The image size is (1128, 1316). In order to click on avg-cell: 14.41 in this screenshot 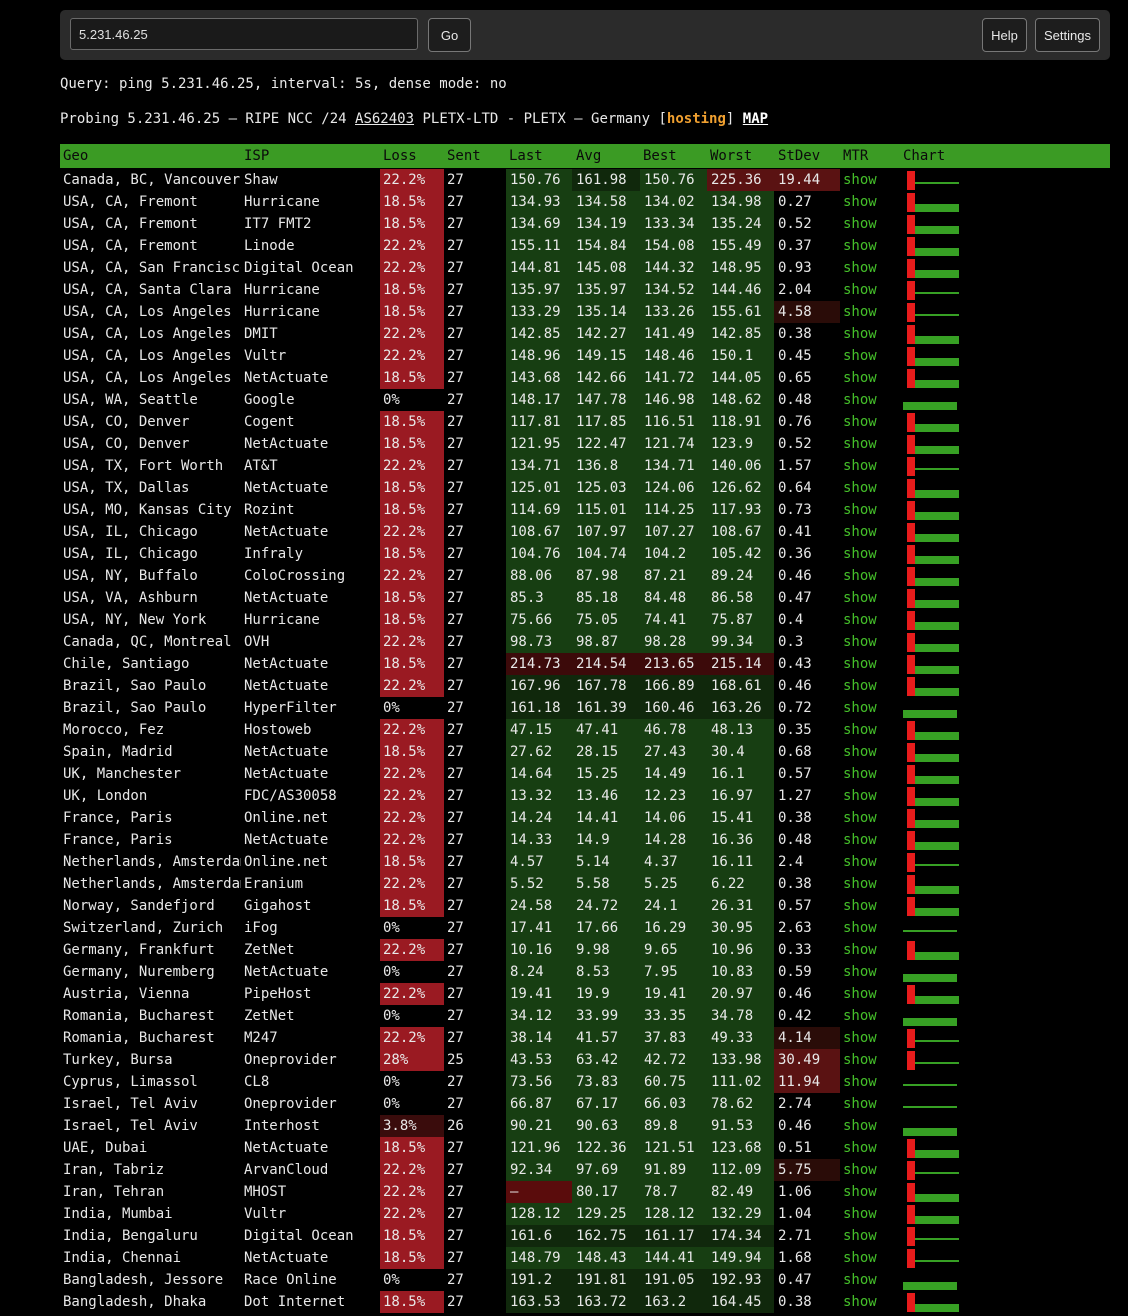, I will do `click(606, 818)`.